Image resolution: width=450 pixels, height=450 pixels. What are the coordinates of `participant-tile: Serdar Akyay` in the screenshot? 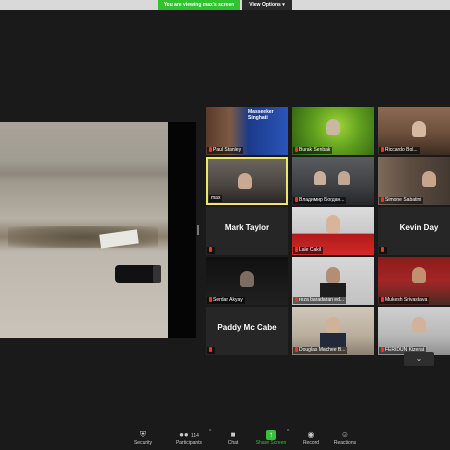 It's located at (247, 281).